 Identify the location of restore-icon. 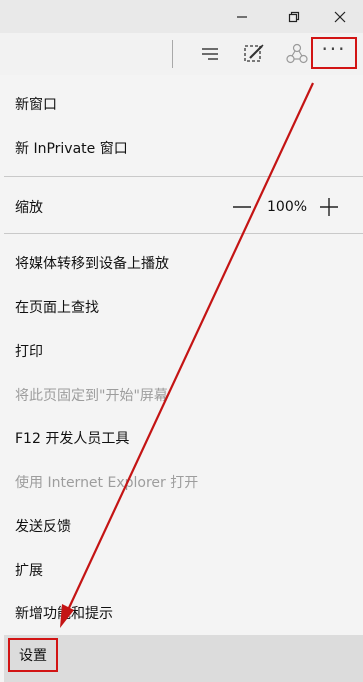
(294, 16).